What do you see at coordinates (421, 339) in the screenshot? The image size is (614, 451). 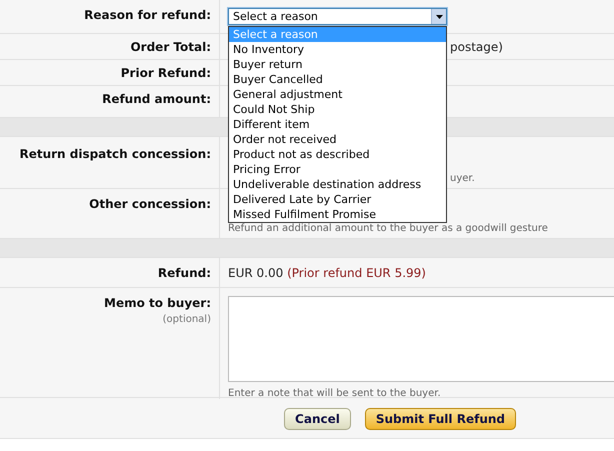 I see `memo-field` at bounding box center [421, 339].